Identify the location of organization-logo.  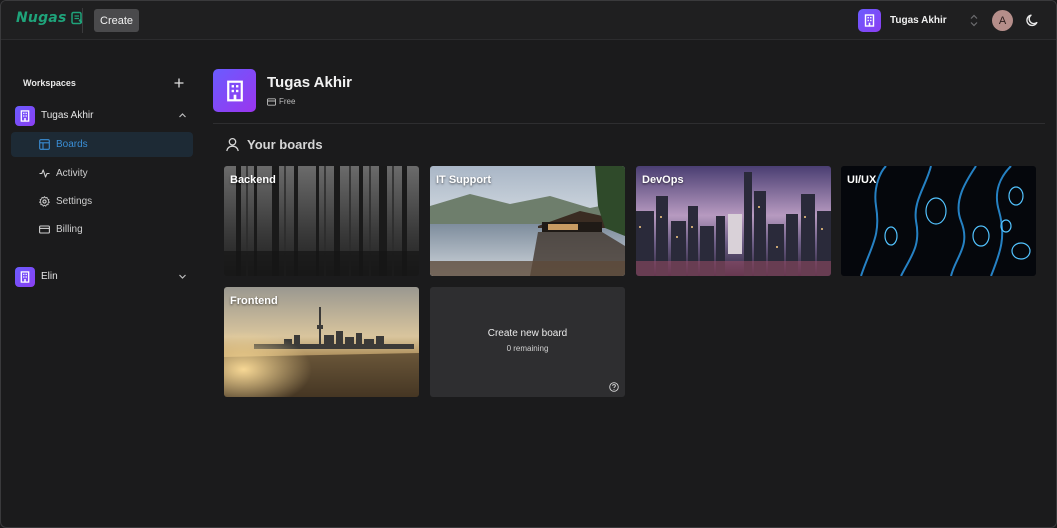
(234, 90).